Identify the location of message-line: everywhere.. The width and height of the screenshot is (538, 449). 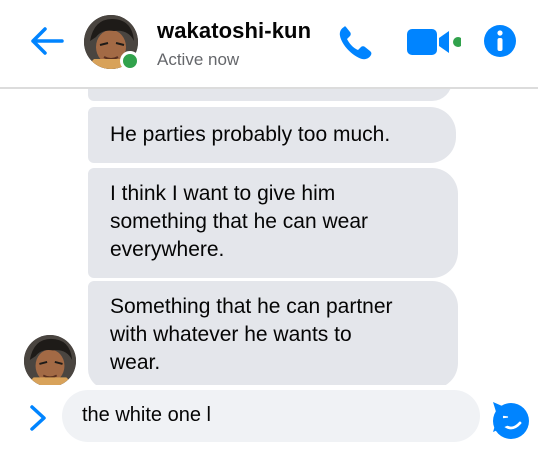
(167, 249).